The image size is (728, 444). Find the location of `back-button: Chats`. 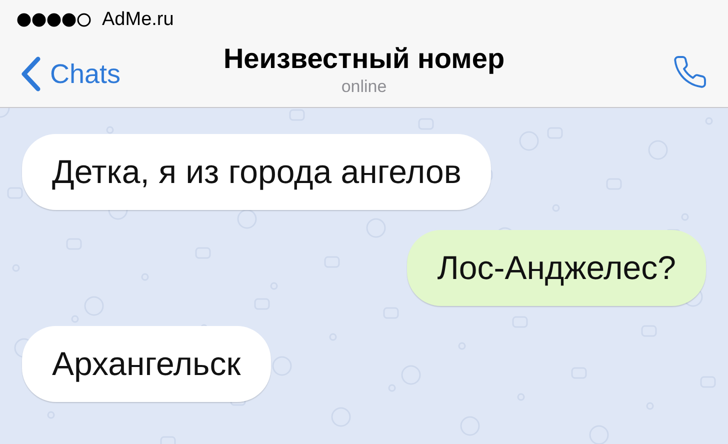

back-button: Chats is located at coordinates (70, 74).